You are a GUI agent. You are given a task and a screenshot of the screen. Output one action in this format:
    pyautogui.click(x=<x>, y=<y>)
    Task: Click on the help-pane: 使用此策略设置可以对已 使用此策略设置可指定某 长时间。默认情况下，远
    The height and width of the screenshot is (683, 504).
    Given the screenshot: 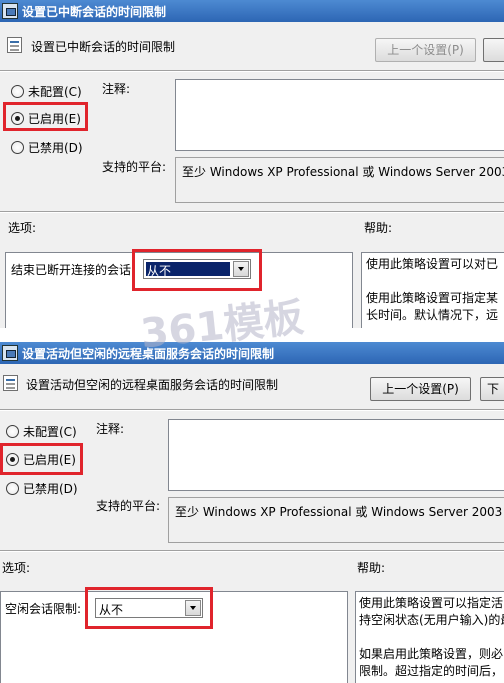 What is the action you would take?
    pyautogui.click(x=432, y=290)
    